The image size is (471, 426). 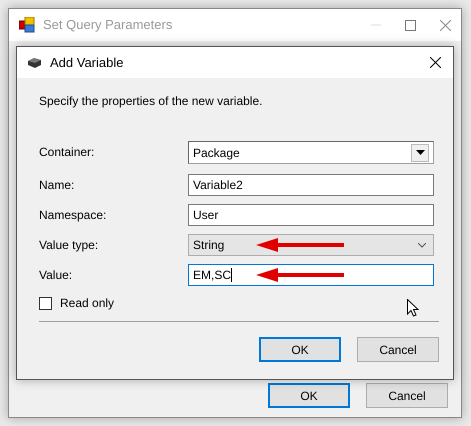 What do you see at coordinates (57, 185) in the screenshot?
I see `field-label: Name:` at bounding box center [57, 185].